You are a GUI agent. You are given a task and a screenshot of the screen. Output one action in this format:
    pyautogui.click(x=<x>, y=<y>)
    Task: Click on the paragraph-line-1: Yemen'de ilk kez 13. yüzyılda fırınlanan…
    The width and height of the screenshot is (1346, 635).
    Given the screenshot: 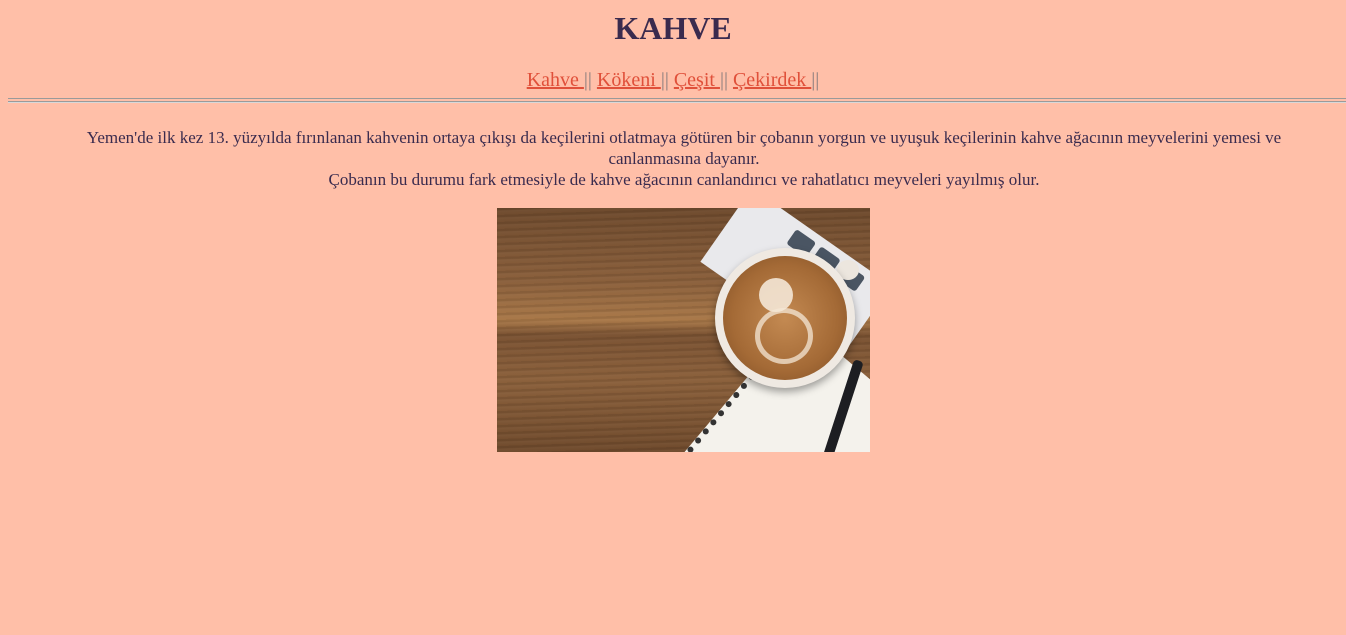 What is the action you would take?
    pyautogui.click(x=684, y=148)
    